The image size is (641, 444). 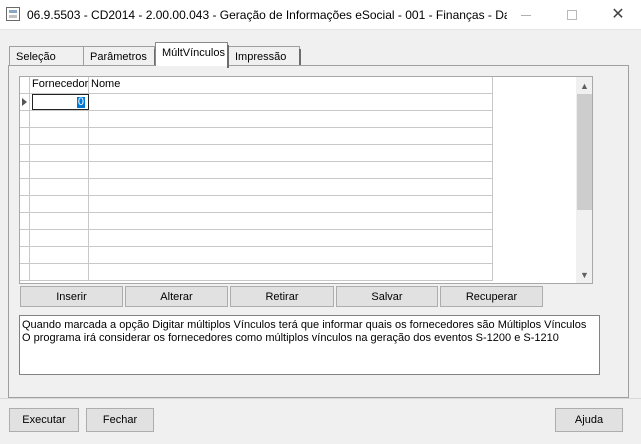 What do you see at coordinates (120, 420) in the screenshot?
I see `close-button: Fechar` at bounding box center [120, 420].